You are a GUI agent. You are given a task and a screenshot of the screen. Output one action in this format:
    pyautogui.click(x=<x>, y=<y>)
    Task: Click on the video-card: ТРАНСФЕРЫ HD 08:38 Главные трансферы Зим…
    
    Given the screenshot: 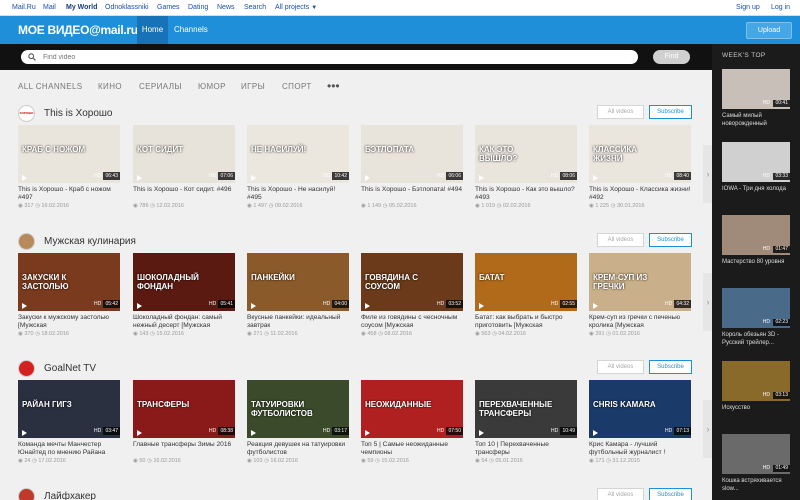 What is the action you would take?
    pyautogui.click(x=184, y=423)
    